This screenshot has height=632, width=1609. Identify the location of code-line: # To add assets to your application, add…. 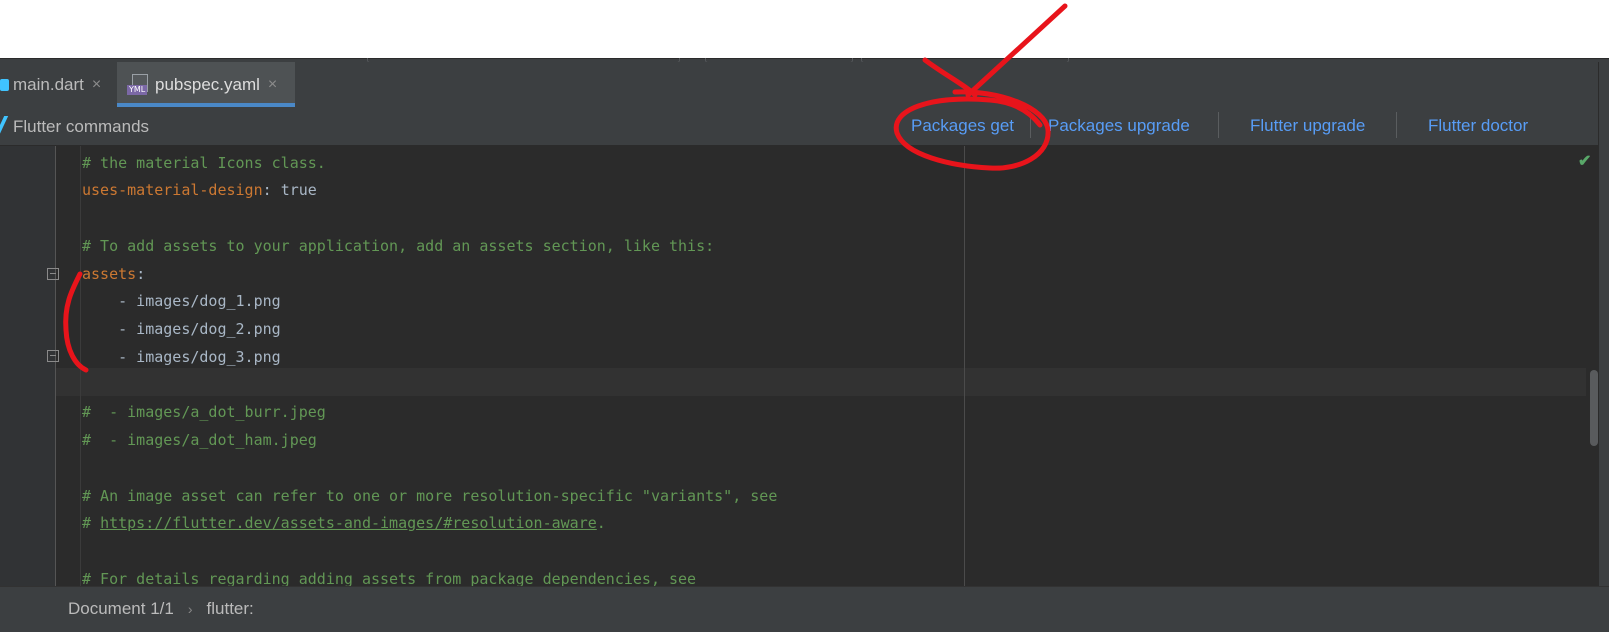
(398, 246).